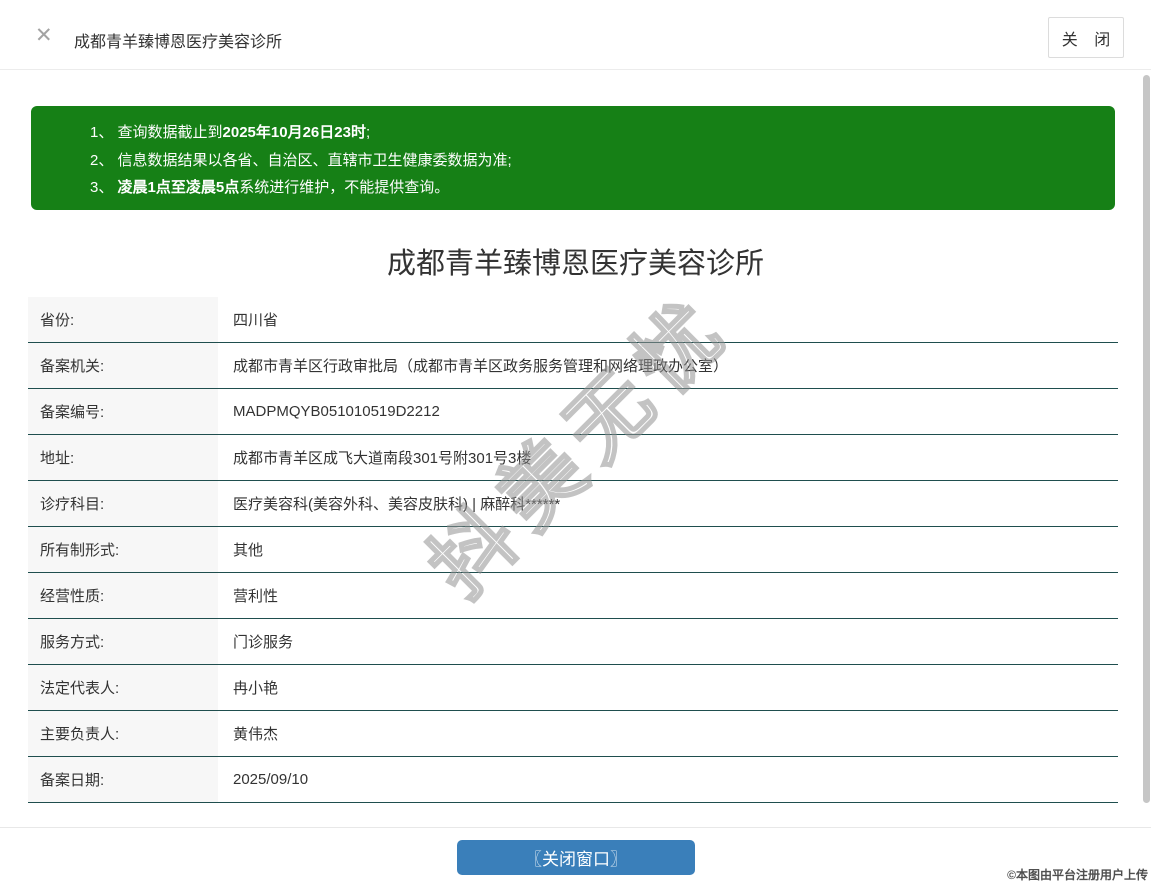 This screenshot has width=1151, height=885. What do you see at coordinates (270, 187) in the screenshot?
I see `notice-line: 3、 凌晨1点至凌晨5点系统进行维护，不能提供查询。` at bounding box center [270, 187].